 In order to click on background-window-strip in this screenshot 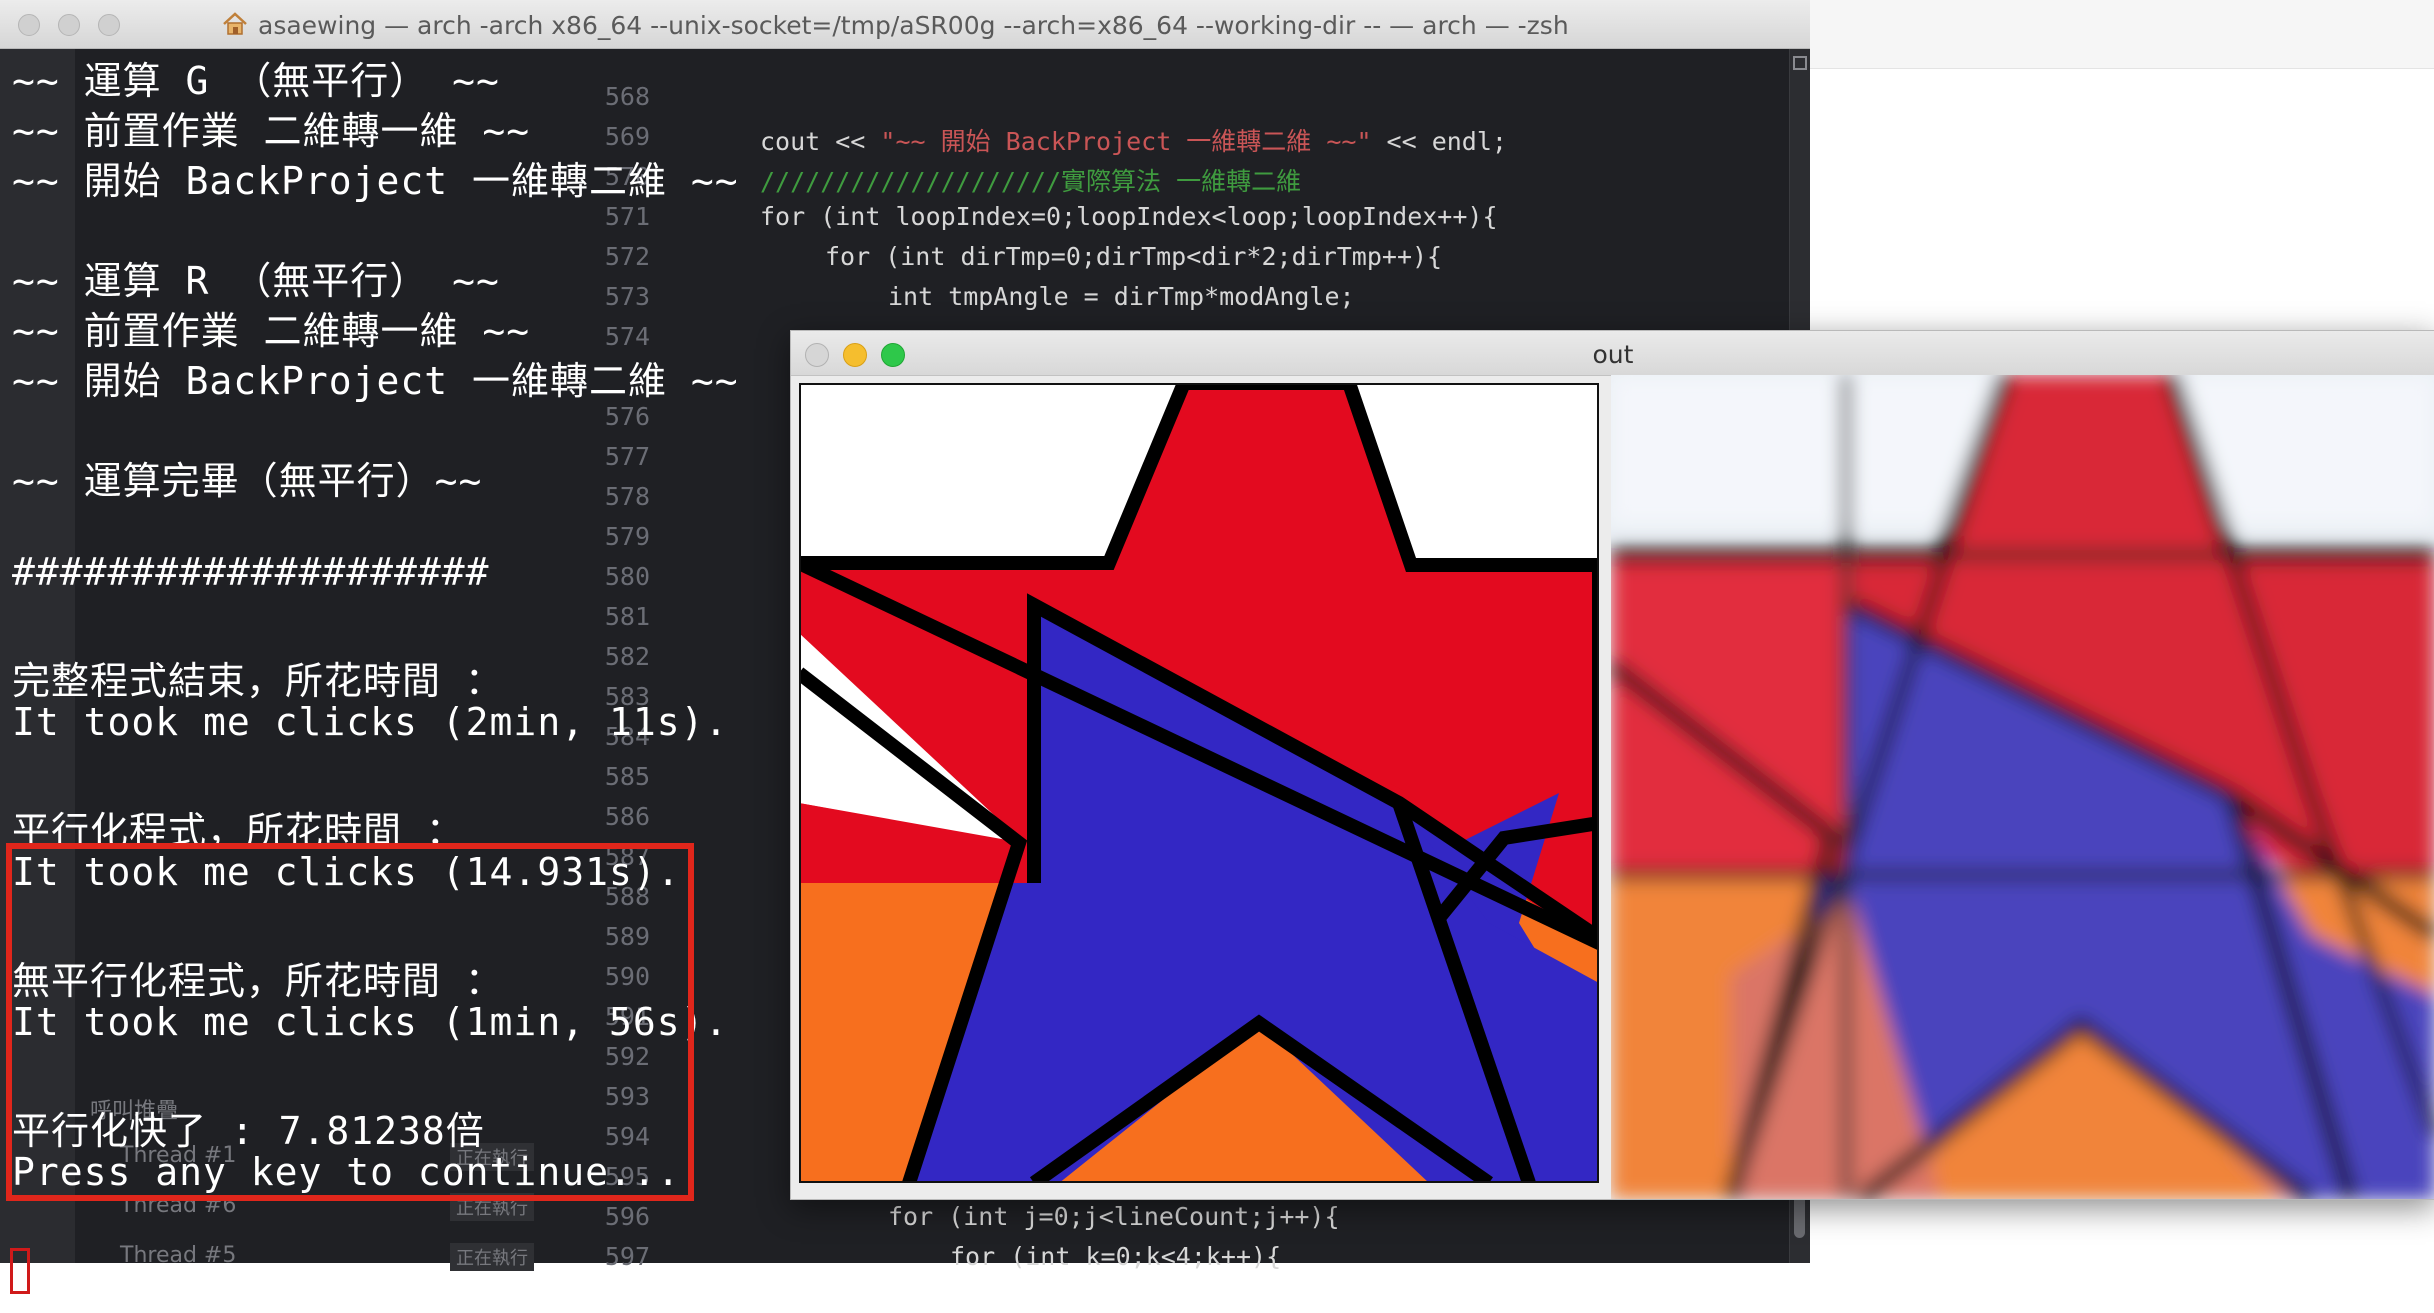, I will do `click(2122, 34)`.